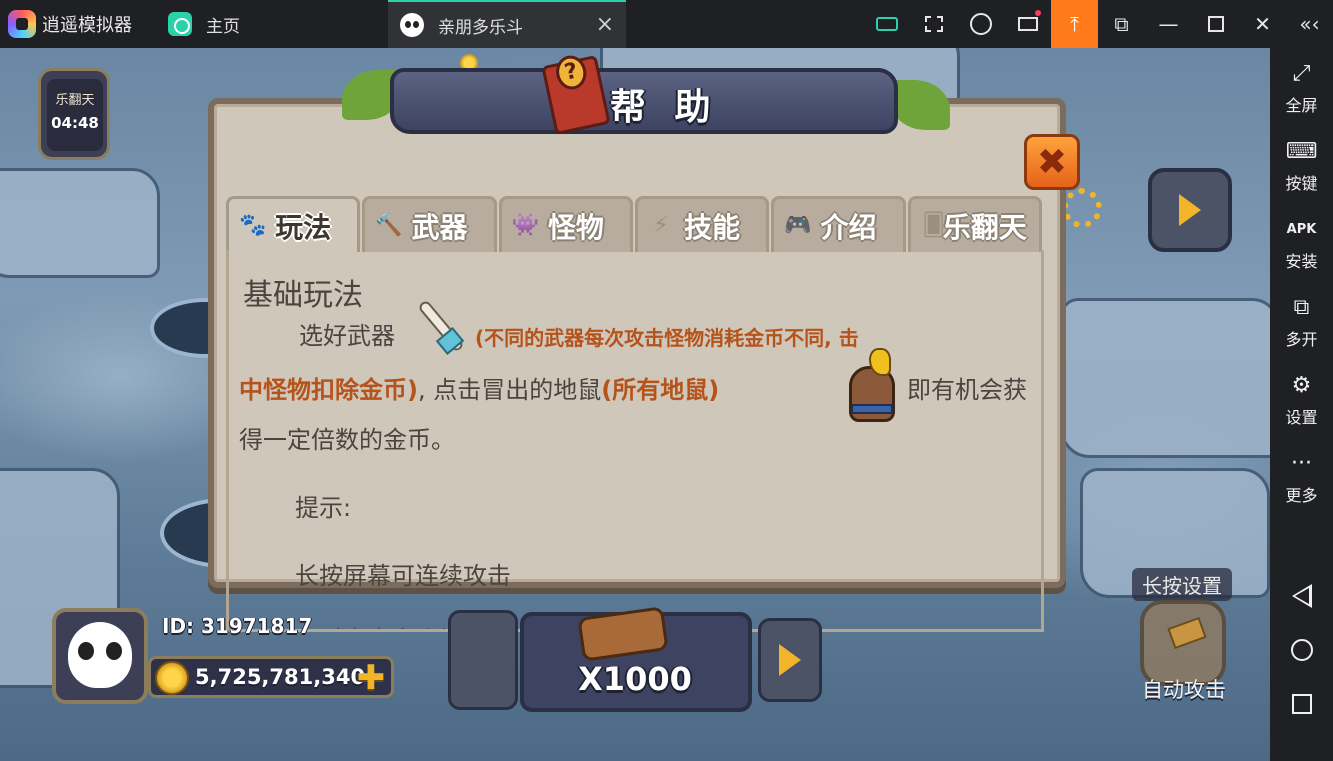  Describe the element at coordinates (403, 576) in the screenshot. I see `tip-1: 长按屏幕可连续攻击` at that location.